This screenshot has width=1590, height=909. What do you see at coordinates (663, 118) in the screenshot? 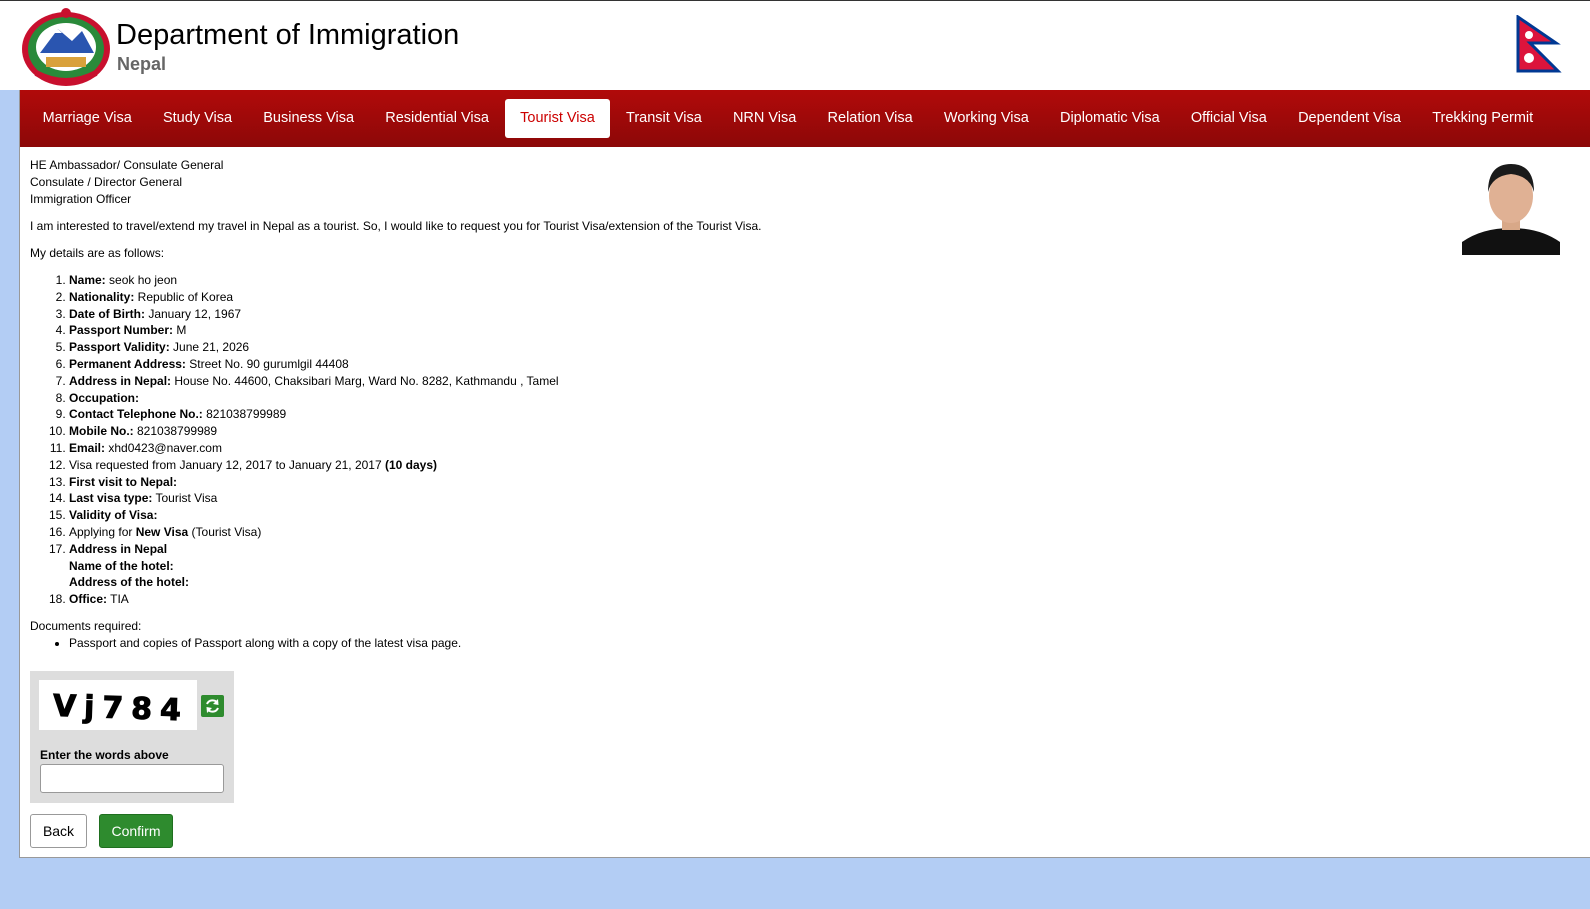
I see `nav-transit-visa: Transit Visa` at bounding box center [663, 118].